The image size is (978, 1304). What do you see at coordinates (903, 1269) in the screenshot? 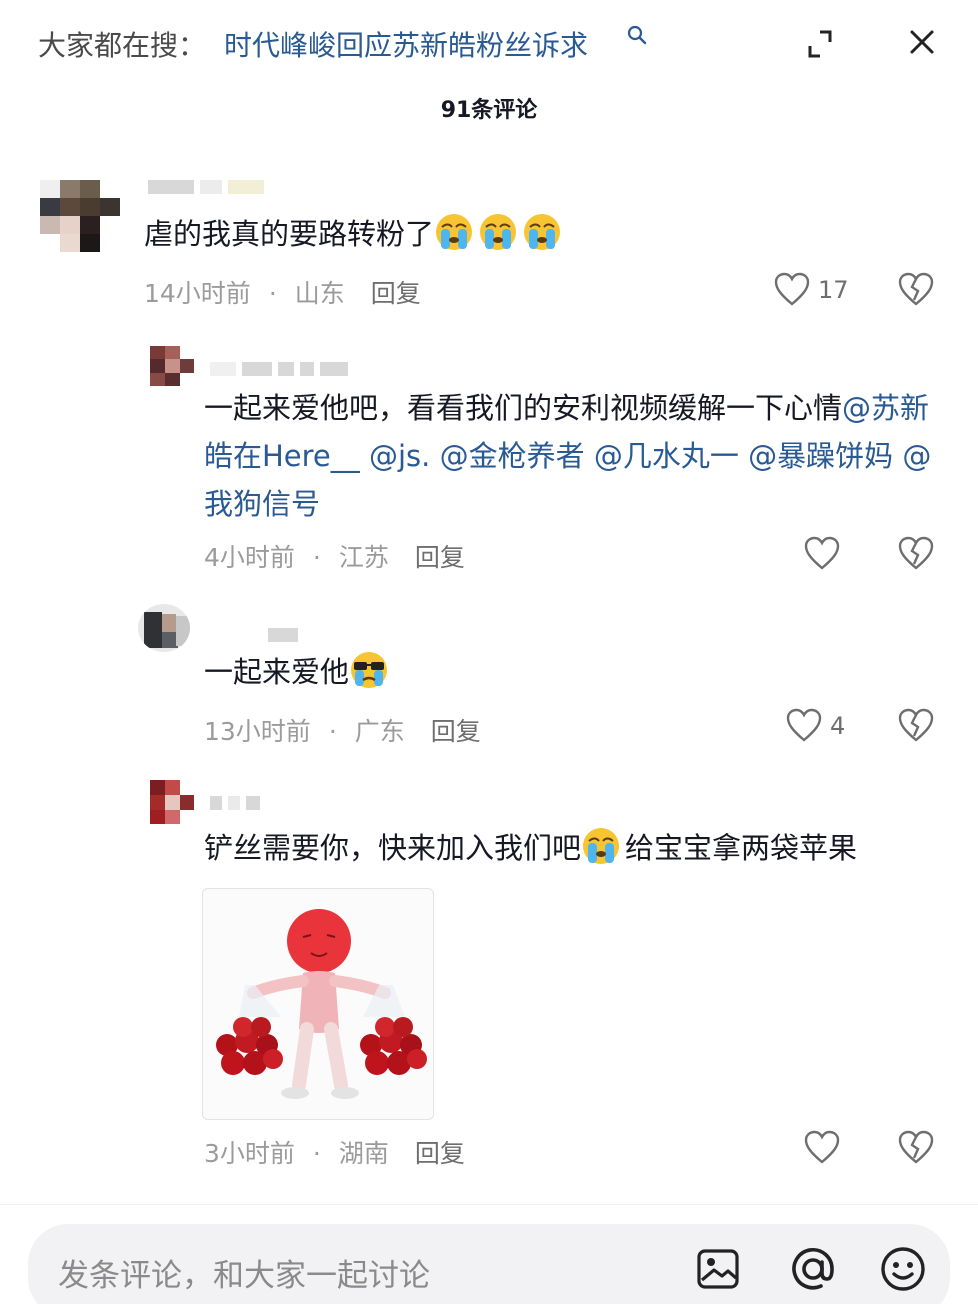
I see `emoji-icon` at bounding box center [903, 1269].